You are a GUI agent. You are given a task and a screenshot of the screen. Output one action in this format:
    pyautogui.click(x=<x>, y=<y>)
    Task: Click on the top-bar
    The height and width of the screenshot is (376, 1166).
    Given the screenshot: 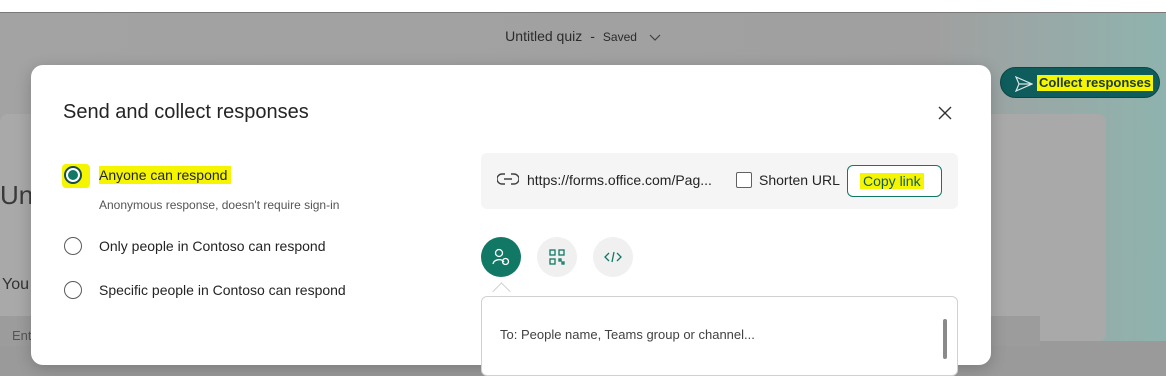 What is the action you would take?
    pyautogui.click(x=583, y=6)
    